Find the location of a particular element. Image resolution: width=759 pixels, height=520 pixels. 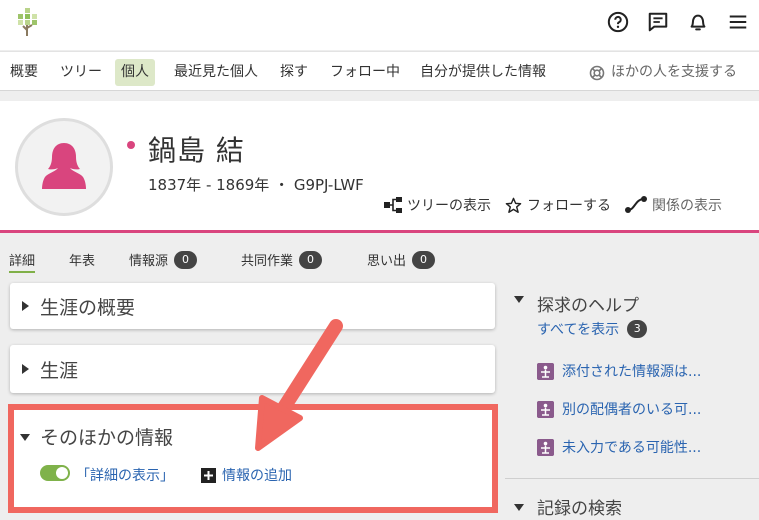

nav-recent-people: 最近見た個人 is located at coordinates (216, 72).